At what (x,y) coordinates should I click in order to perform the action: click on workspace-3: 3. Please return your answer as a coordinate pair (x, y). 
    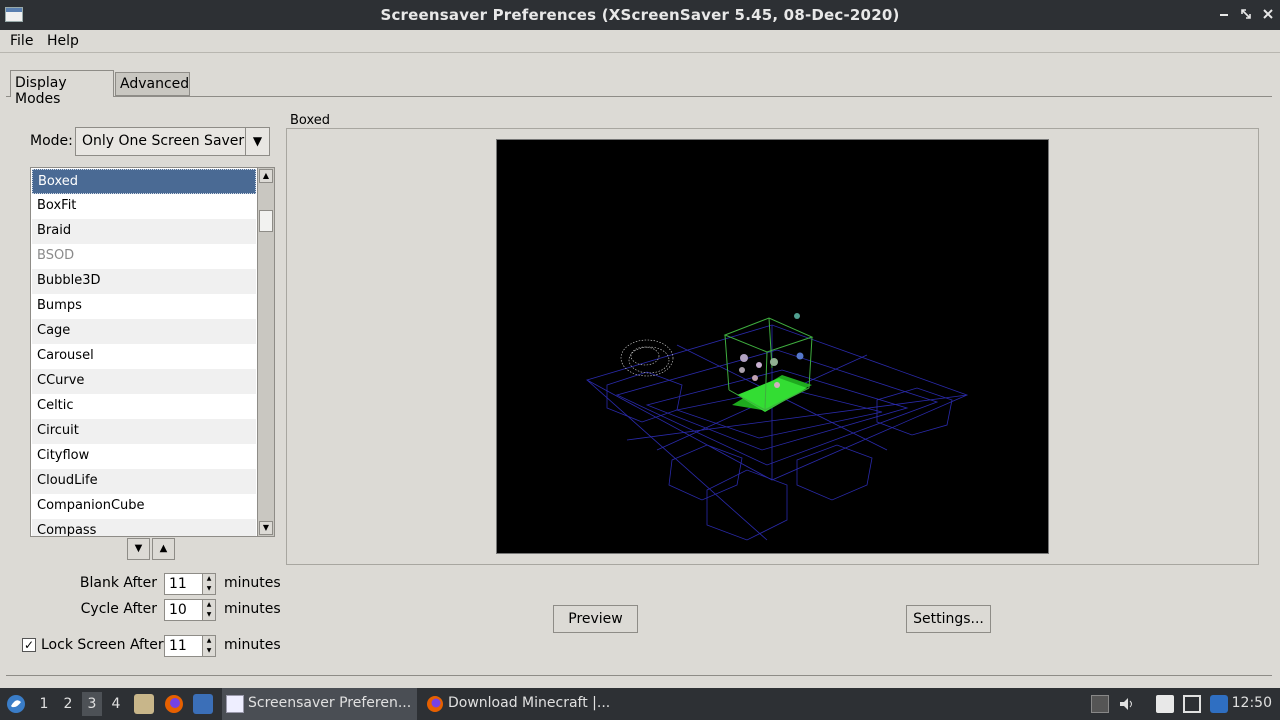
    Looking at the image, I should click on (92, 704).